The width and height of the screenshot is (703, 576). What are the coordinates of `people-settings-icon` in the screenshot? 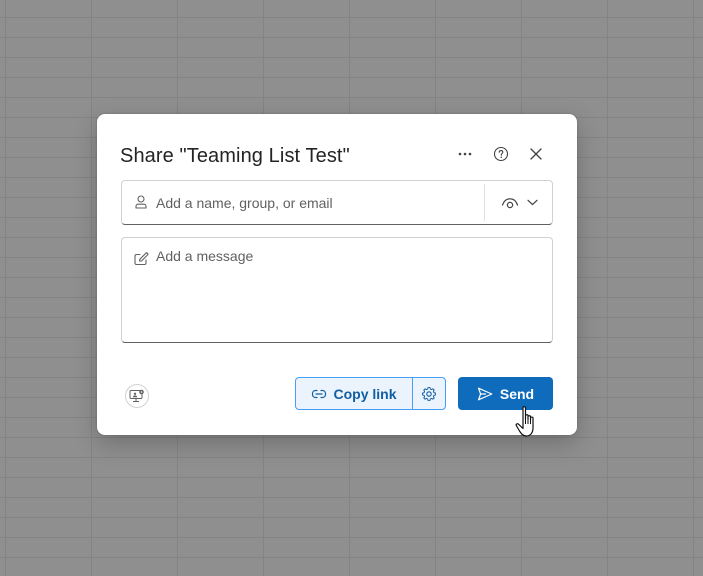 It's located at (136, 395).